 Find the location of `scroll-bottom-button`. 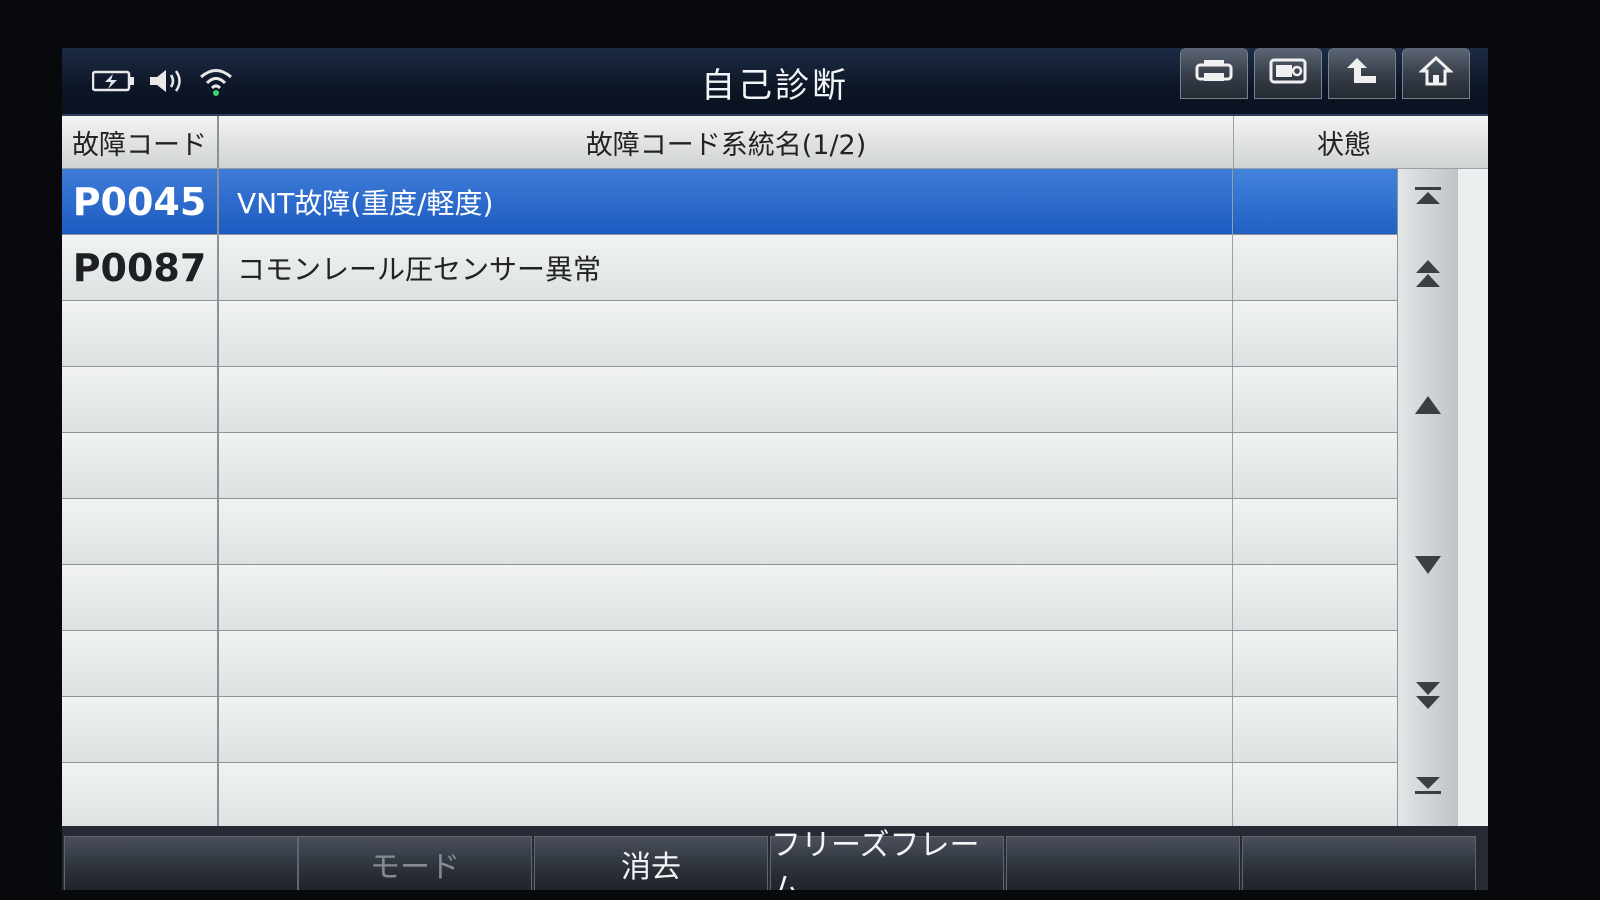

scroll-bottom-button is located at coordinates (1428, 786).